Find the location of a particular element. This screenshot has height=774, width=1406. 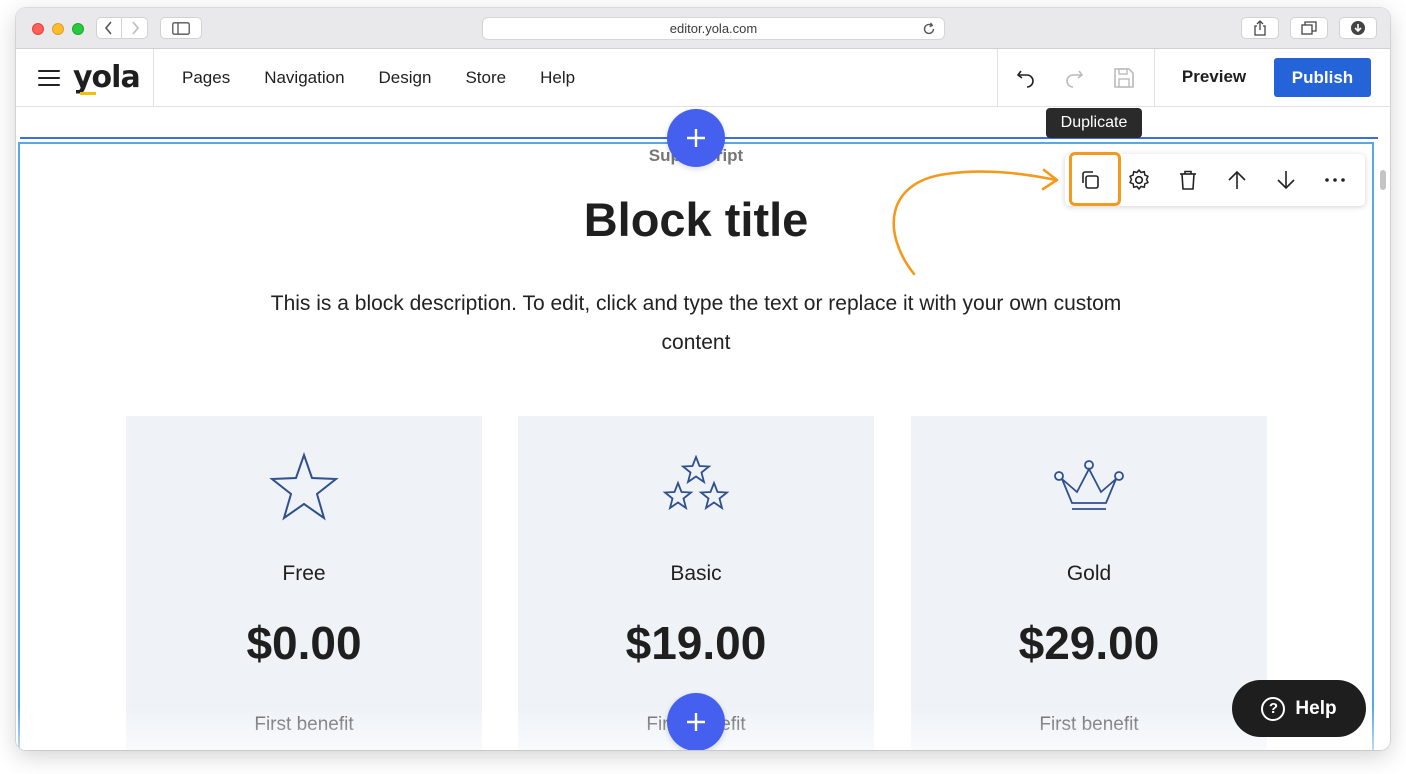

downloads-button is located at coordinates (1358, 28).